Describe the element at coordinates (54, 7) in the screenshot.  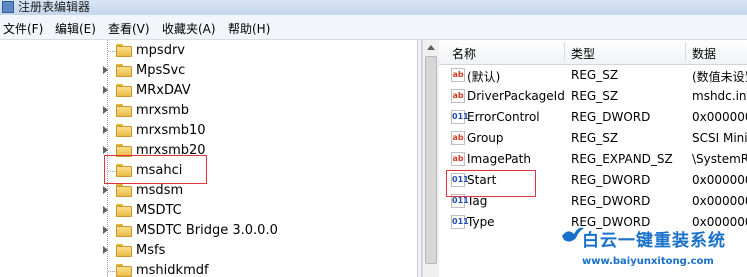
I see `window-title: 注册表编辑器` at that location.